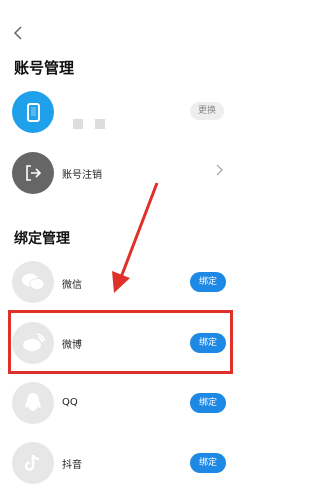 The width and height of the screenshot is (320, 499). What do you see at coordinates (120, 342) in the screenshot?
I see `annotation-highlight-box` at bounding box center [120, 342].